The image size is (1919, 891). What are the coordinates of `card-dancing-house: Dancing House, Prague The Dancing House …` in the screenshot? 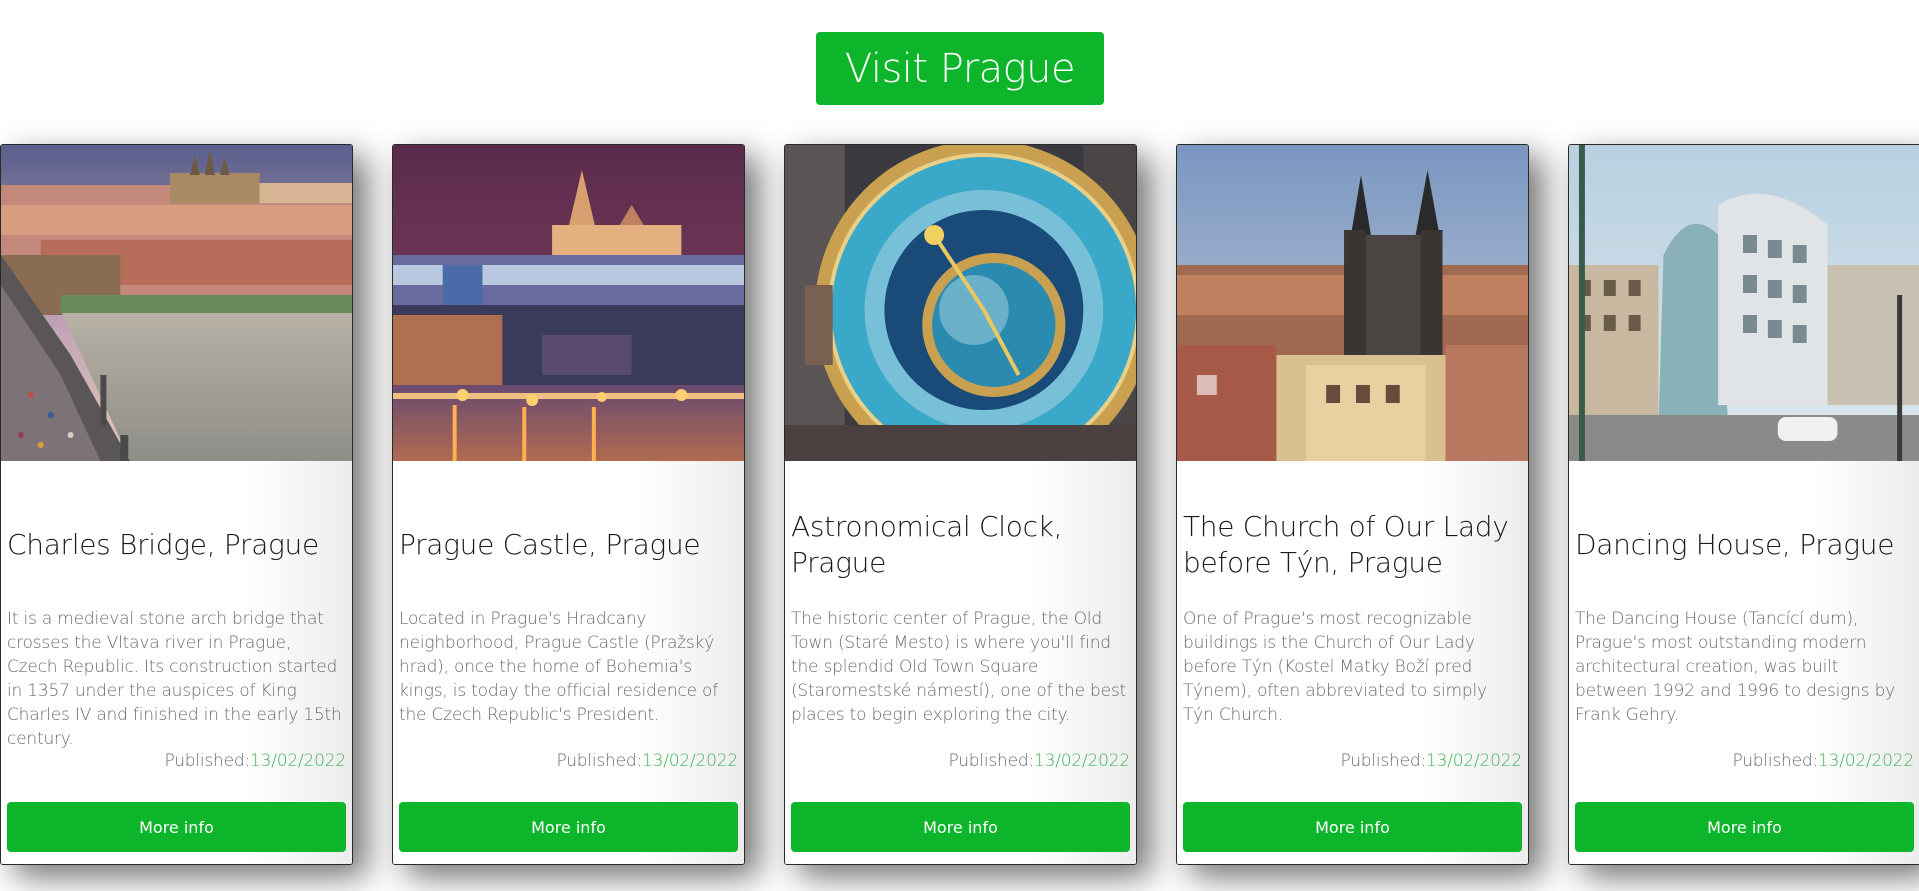 It's located at (1743, 504).